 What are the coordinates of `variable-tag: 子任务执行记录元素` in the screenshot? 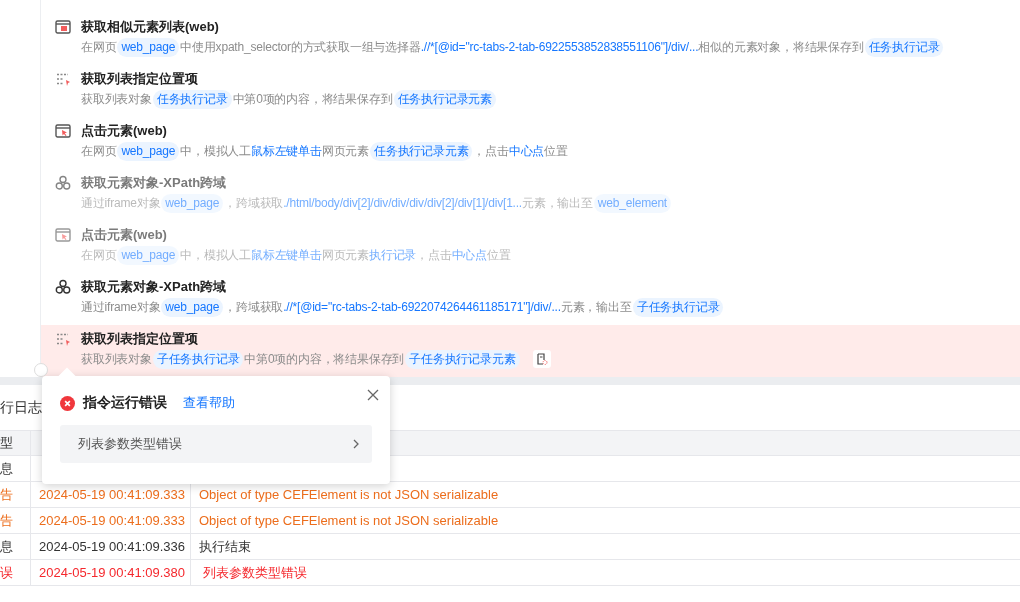 It's located at (462, 359).